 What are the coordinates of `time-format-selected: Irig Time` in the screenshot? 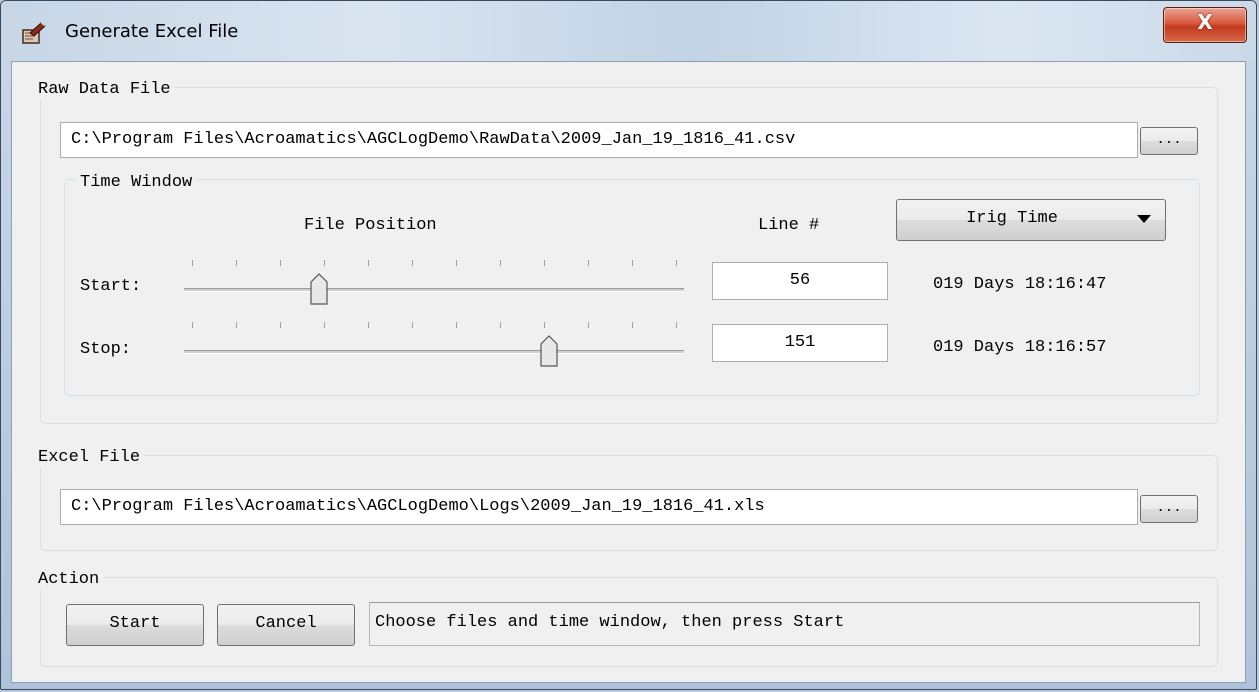 It's located at (1012, 218).